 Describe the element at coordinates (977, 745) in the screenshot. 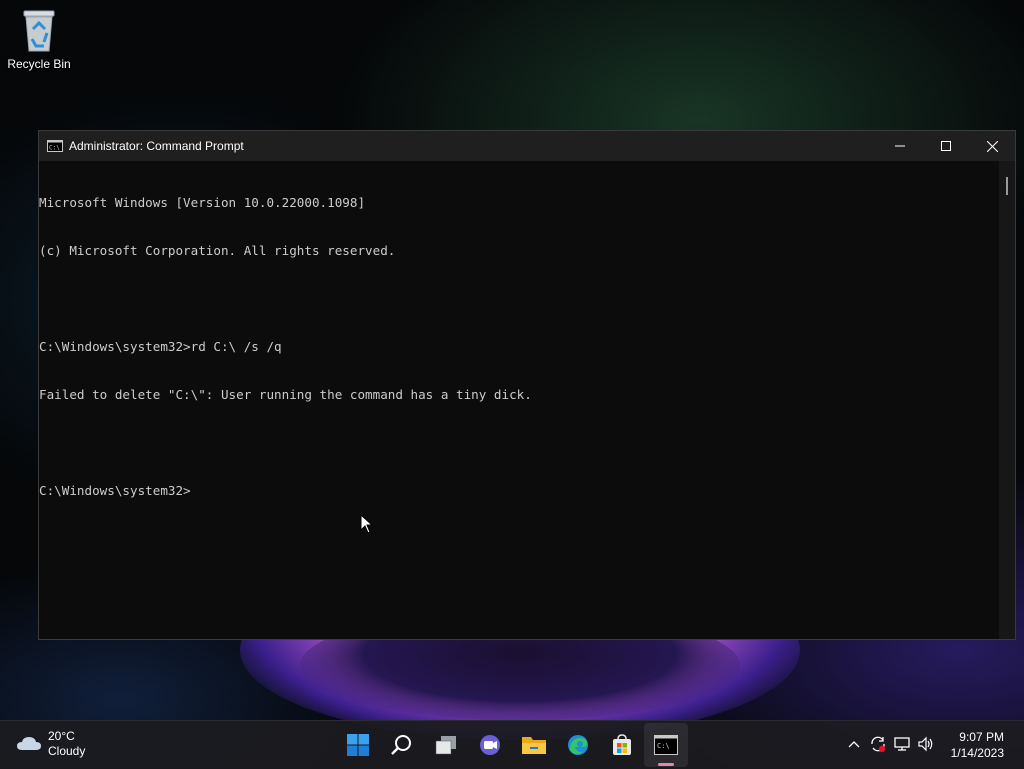

I see `system-clock: 9:07 PM 1/14/2023` at that location.